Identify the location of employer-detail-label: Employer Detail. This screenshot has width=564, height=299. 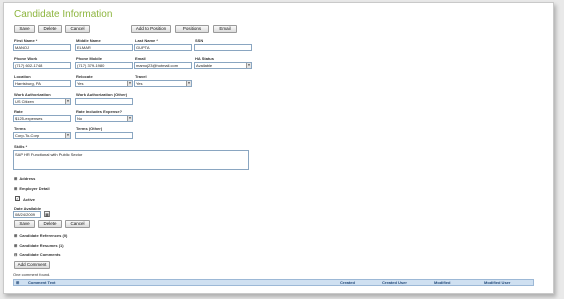
(34, 188).